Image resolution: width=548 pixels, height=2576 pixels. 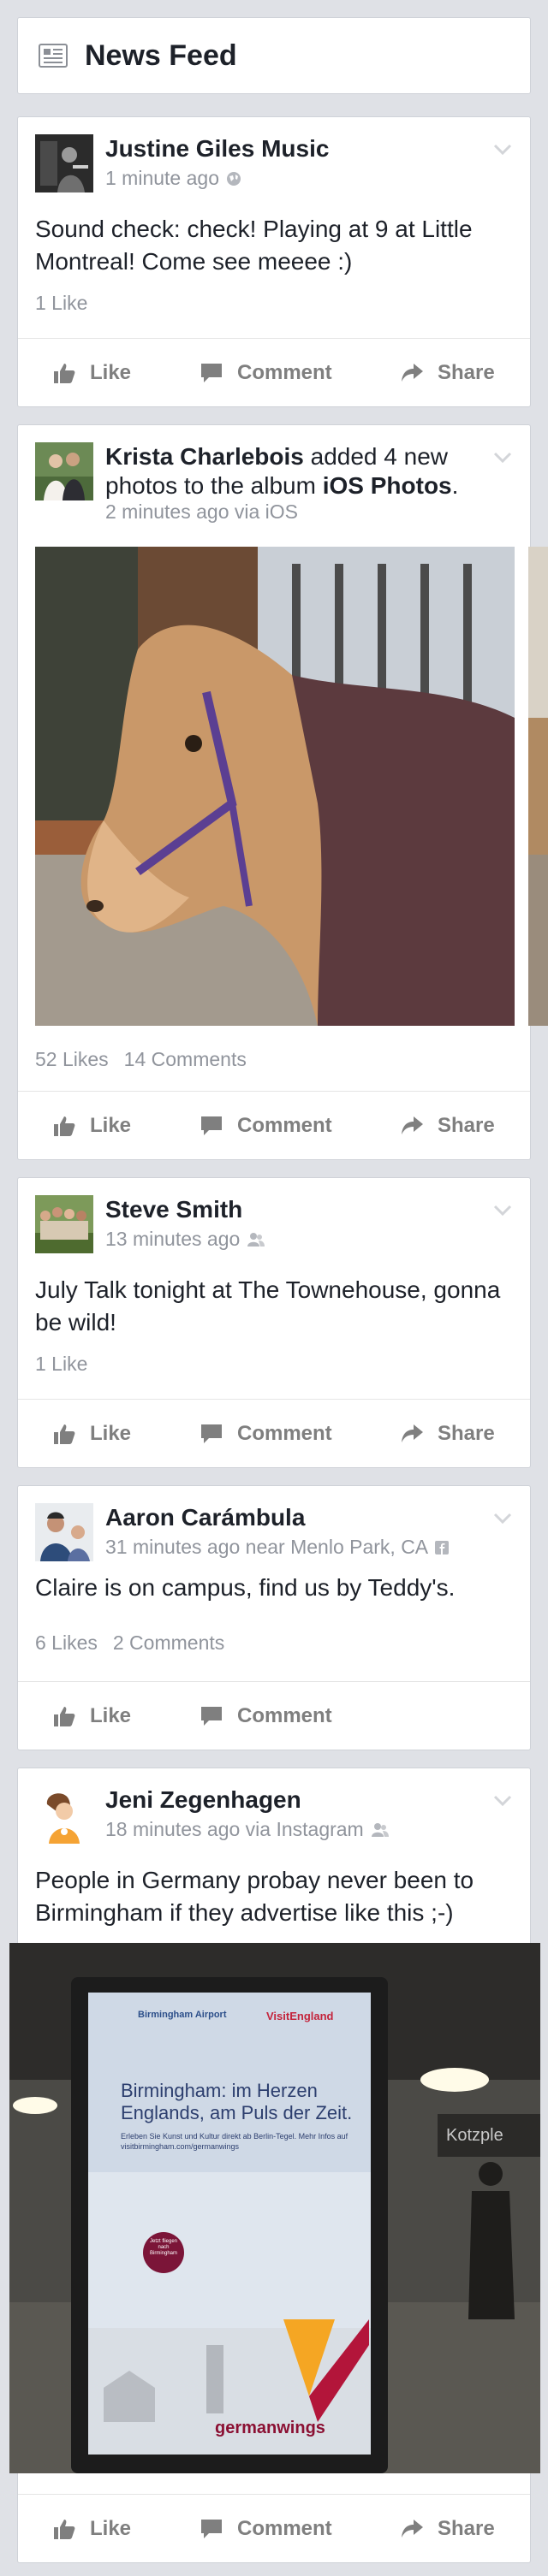 I want to click on author-name: Krista Charlebois, so click(x=204, y=456).